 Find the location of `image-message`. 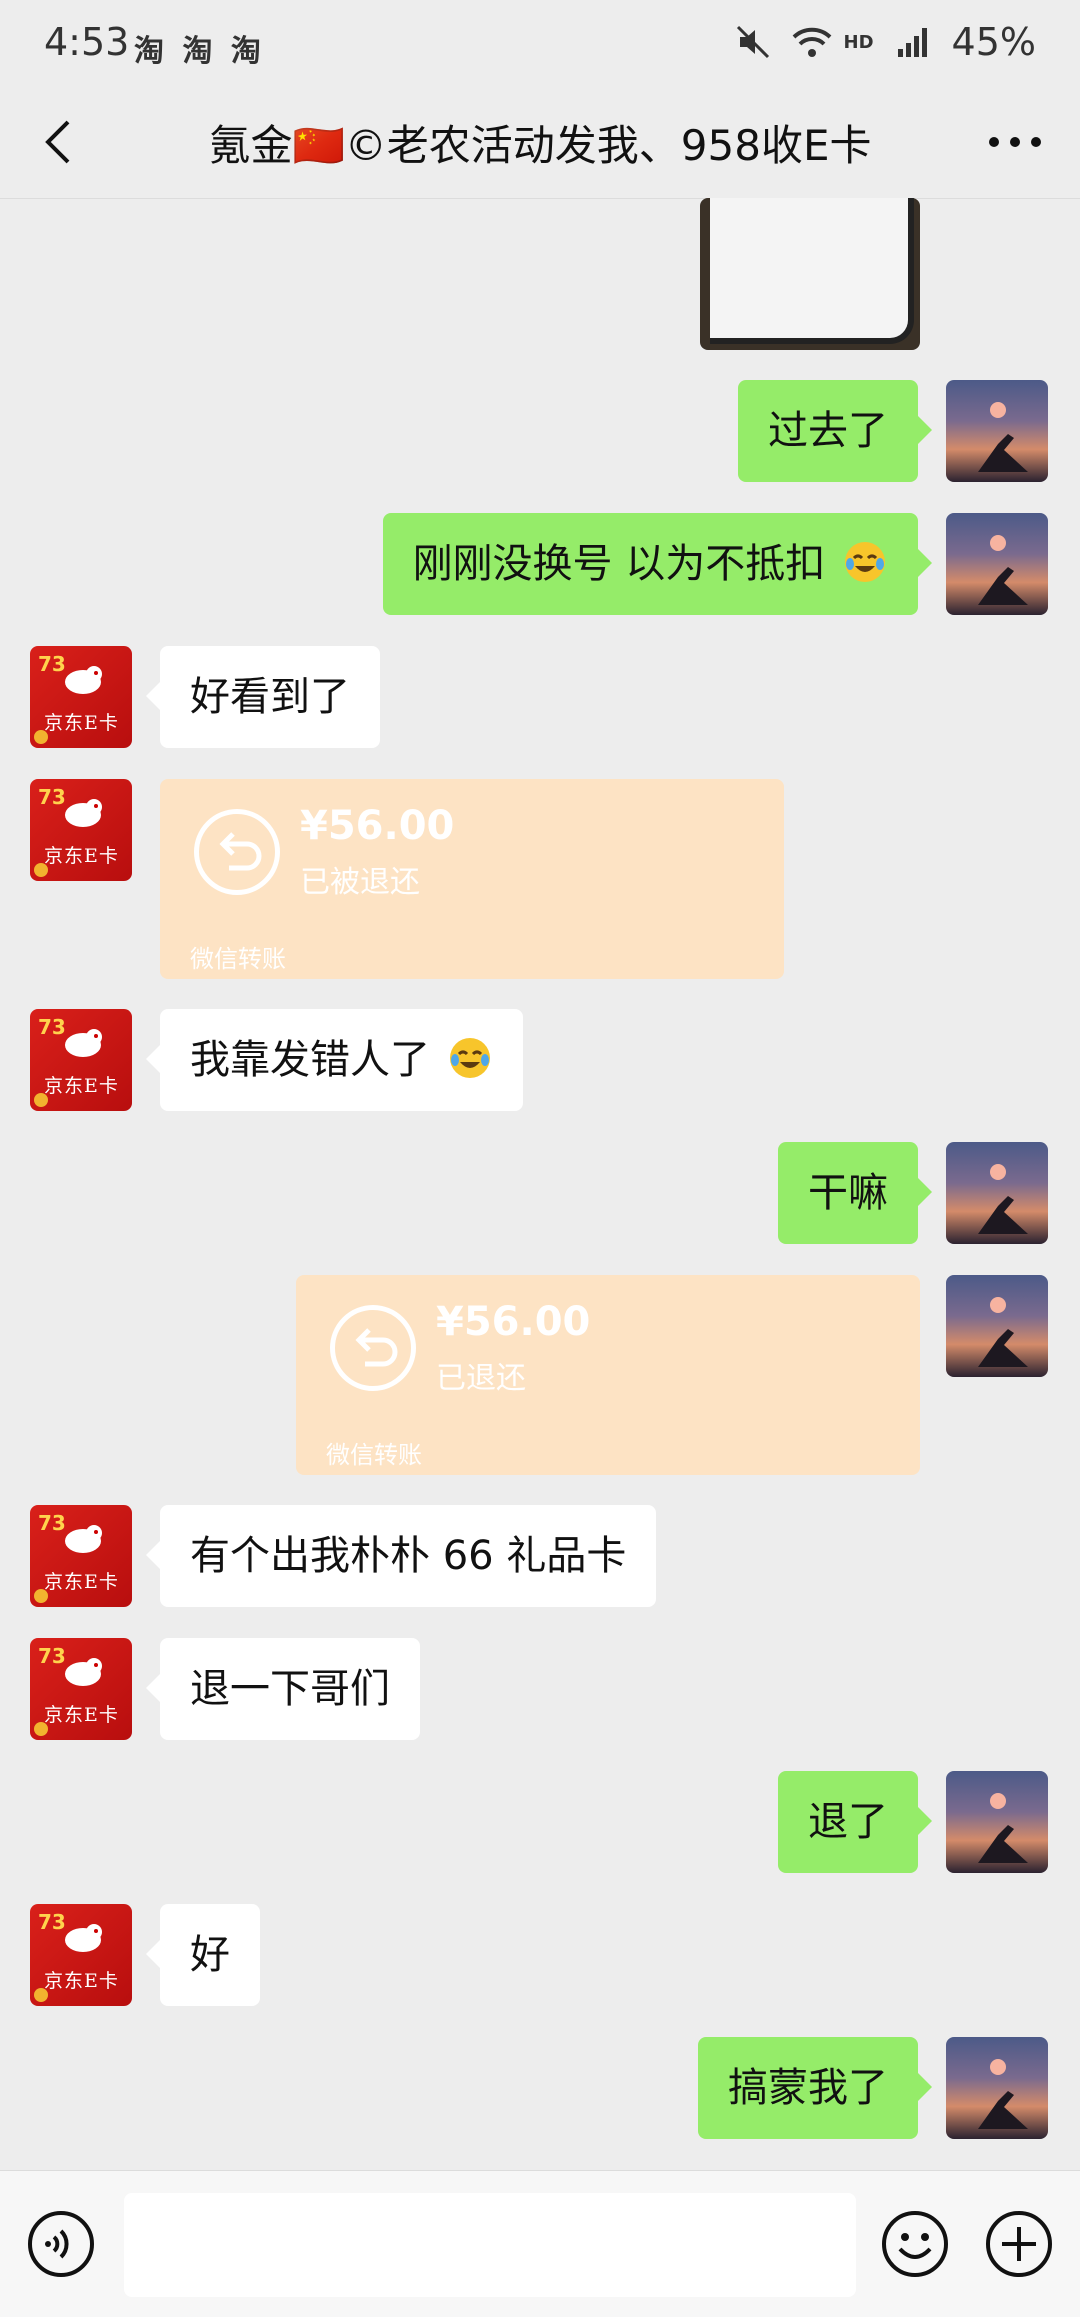

image-message is located at coordinates (810, 274).